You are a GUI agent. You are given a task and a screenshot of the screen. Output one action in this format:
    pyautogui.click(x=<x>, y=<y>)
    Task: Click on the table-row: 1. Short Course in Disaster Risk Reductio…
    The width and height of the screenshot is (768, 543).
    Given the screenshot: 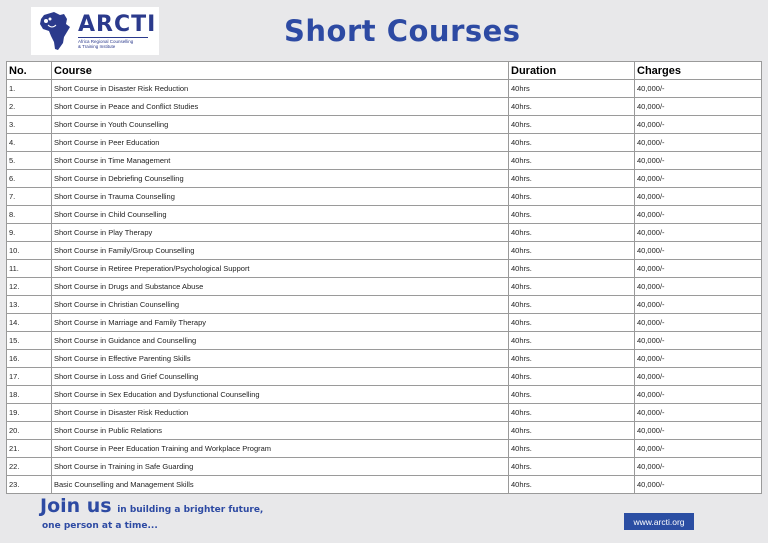 What is the action you would take?
    pyautogui.click(x=384, y=88)
    